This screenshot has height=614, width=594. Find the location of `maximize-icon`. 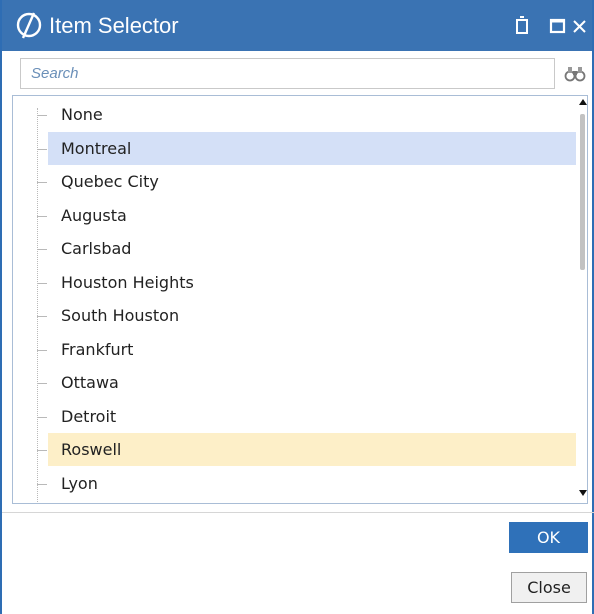

maximize-icon is located at coordinates (559, 26).